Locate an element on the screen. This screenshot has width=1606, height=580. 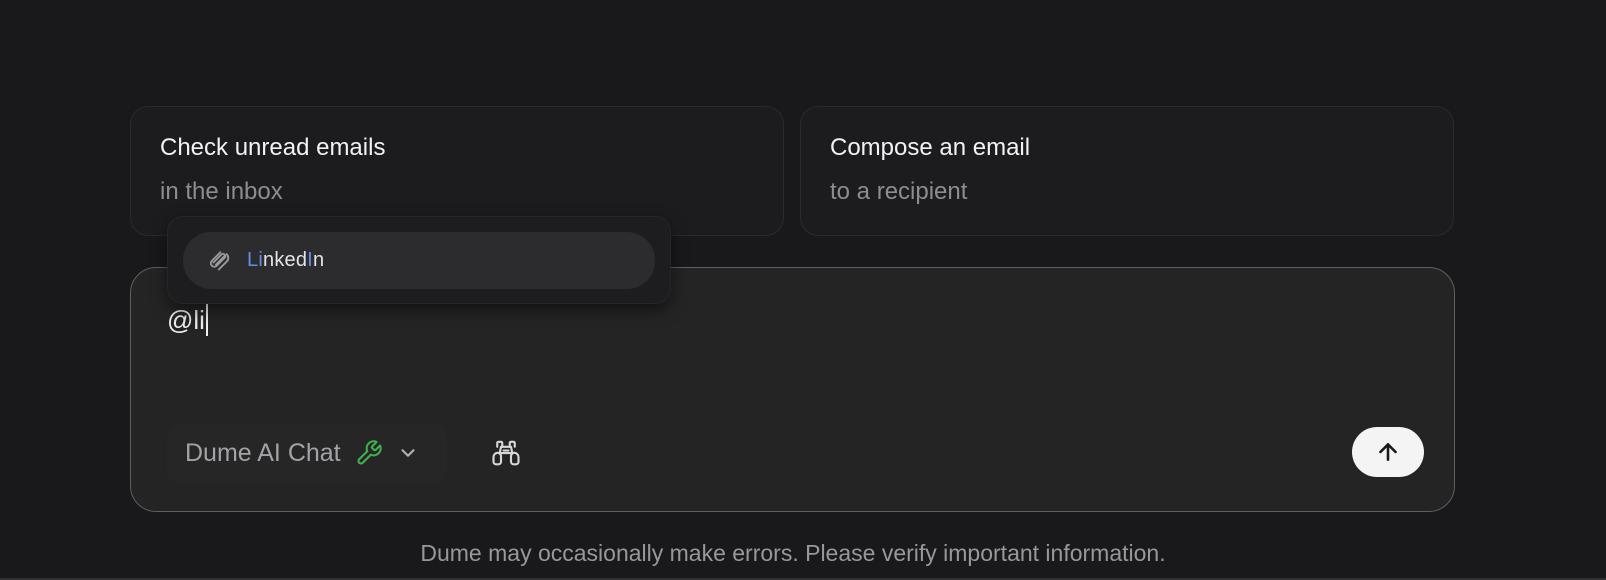
arrow-up-icon is located at coordinates (1388, 452).